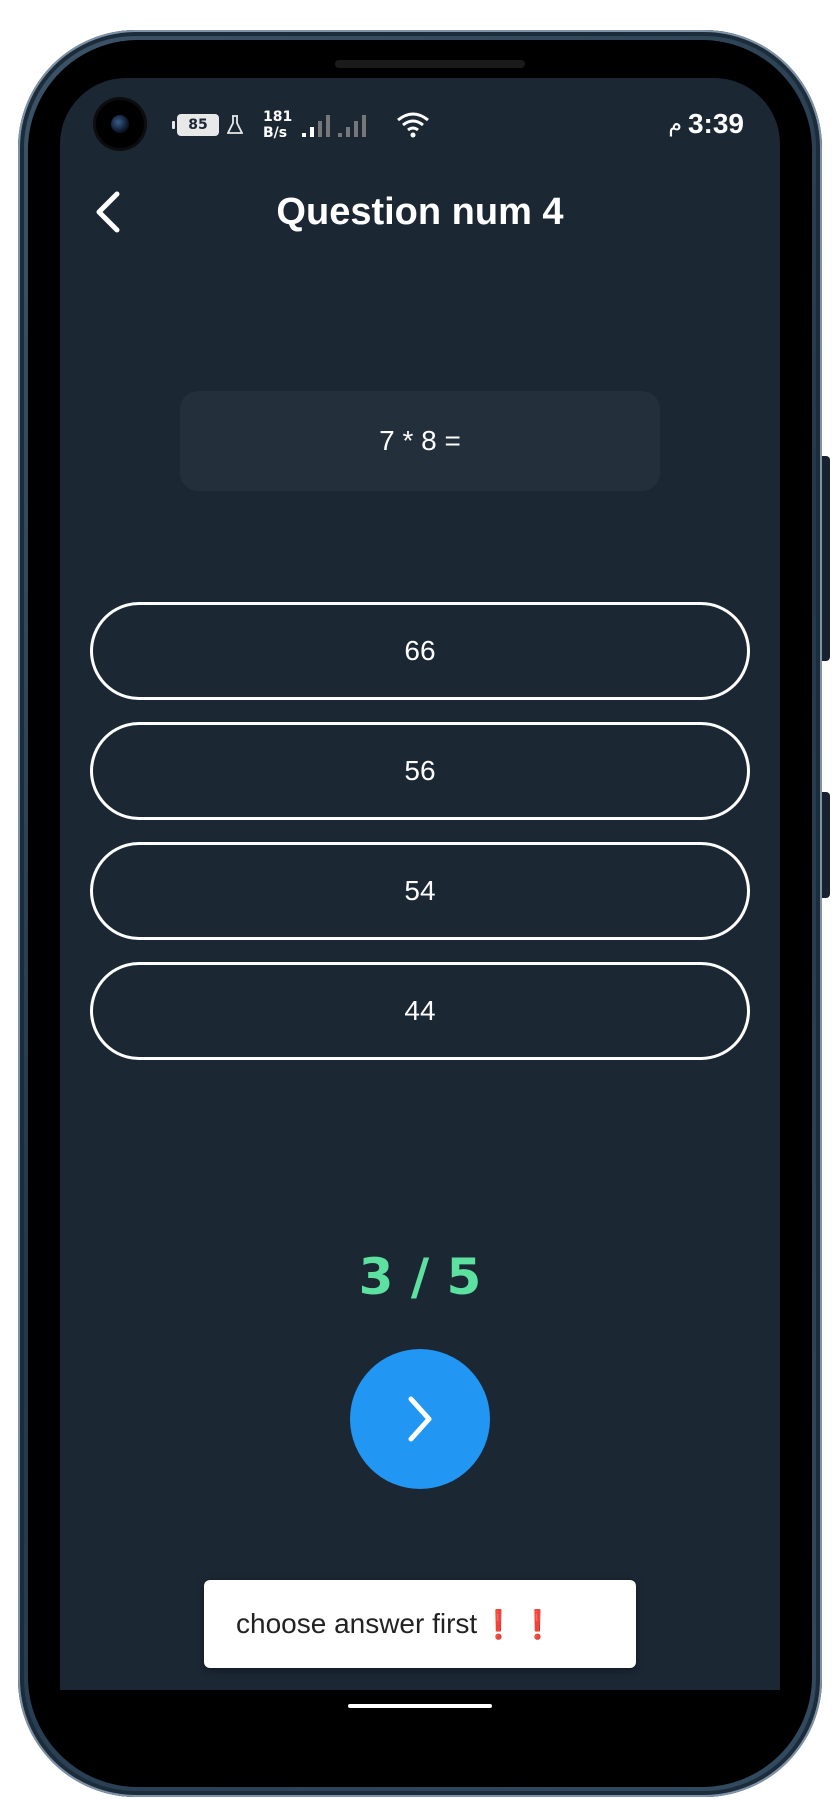  Describe the element at coordinates (278, 117) in the screenshot. I see `network-speed-value: 181` at that location.